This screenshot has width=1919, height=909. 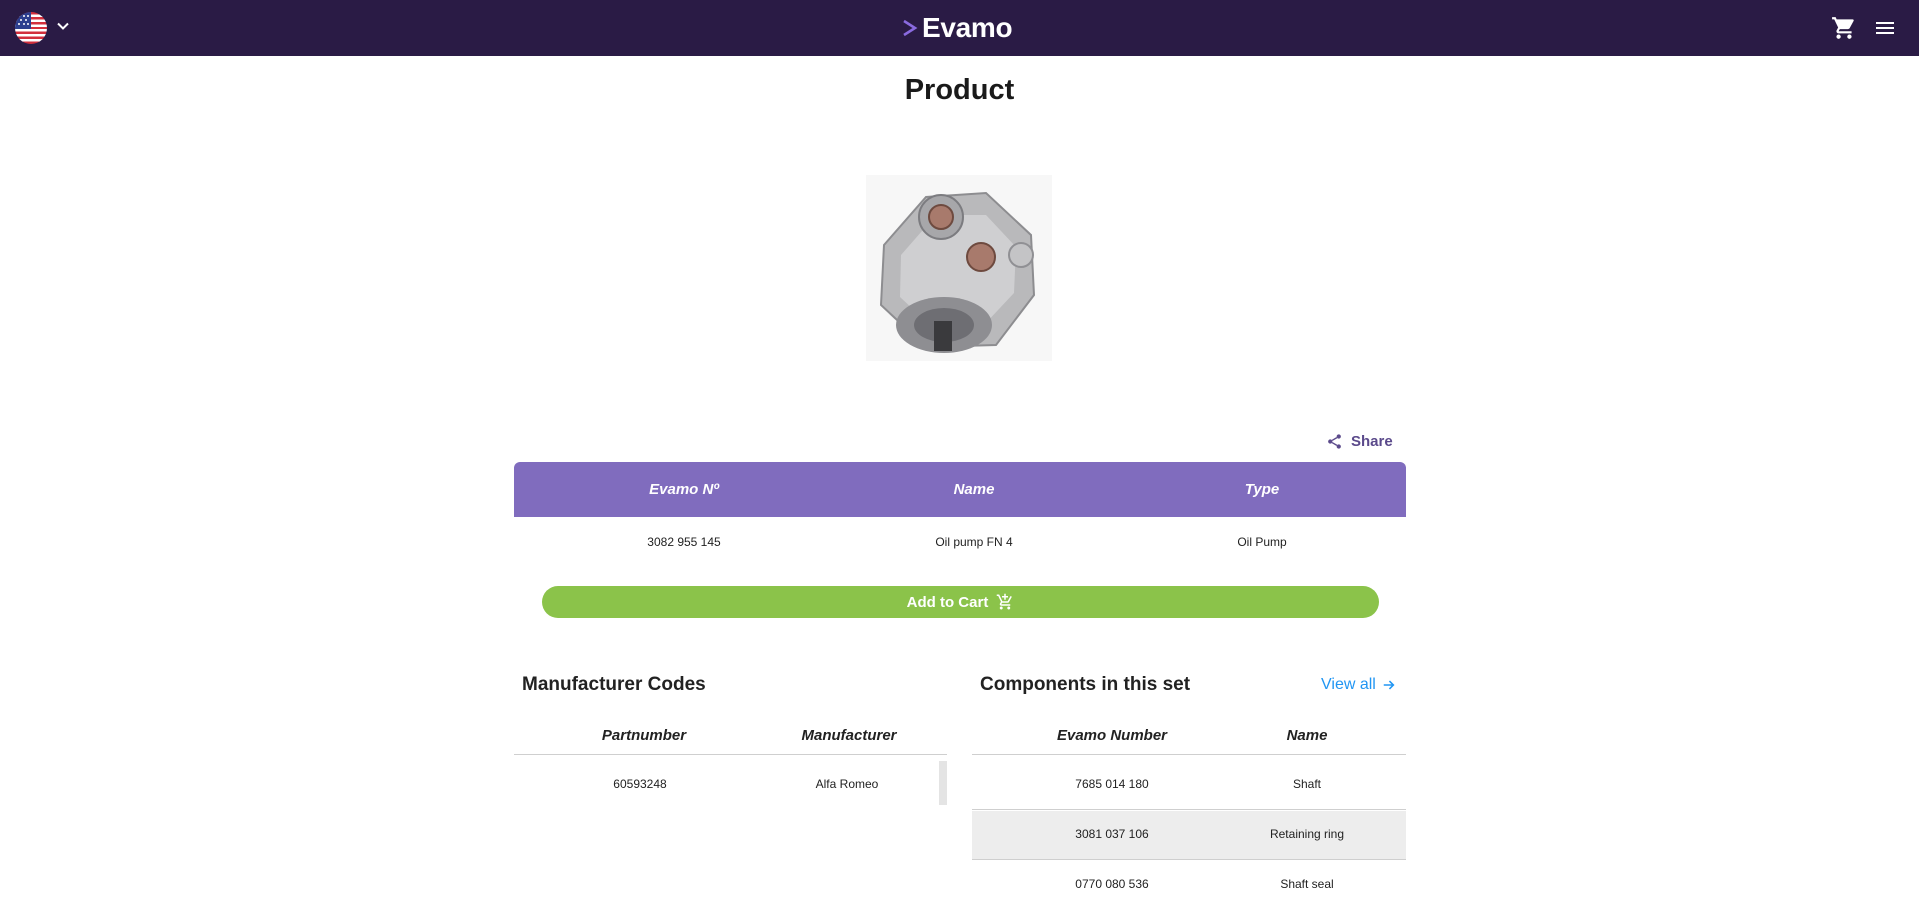 I want to click on manufacturer-codes-title: Manufacturer Codes, so click(x=614, y=684).